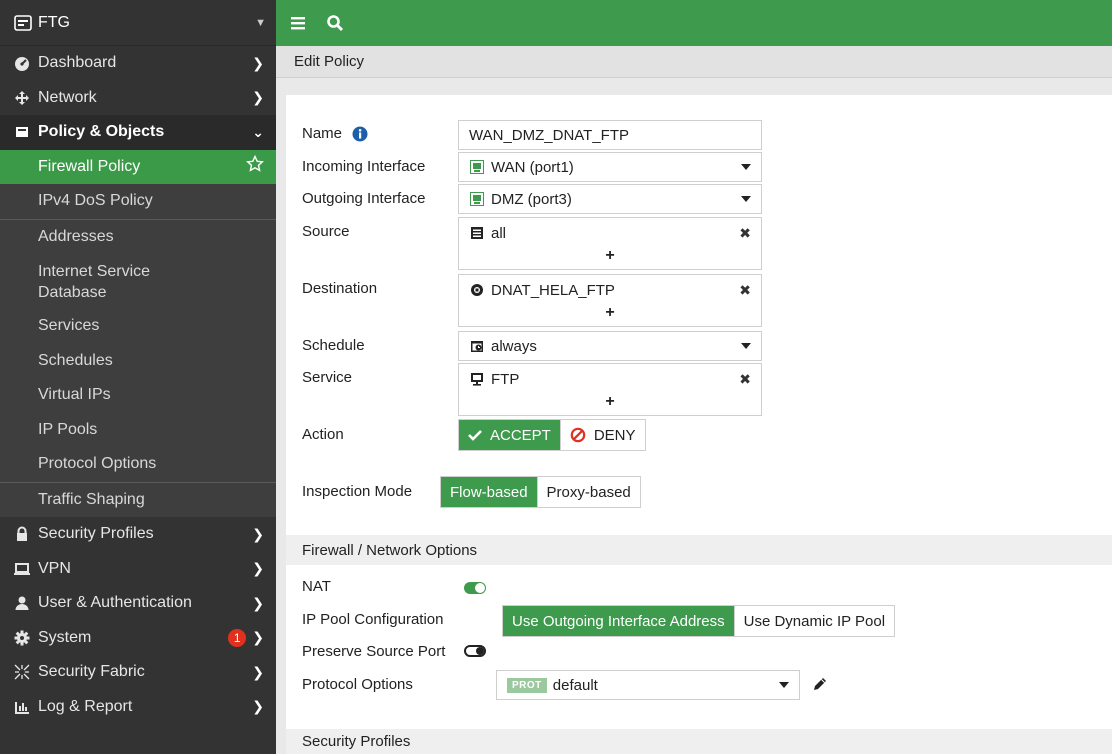  I want to click on use-dynamic-ip-pool-button: Use Dynamic IP Pool, so click(814, 621).